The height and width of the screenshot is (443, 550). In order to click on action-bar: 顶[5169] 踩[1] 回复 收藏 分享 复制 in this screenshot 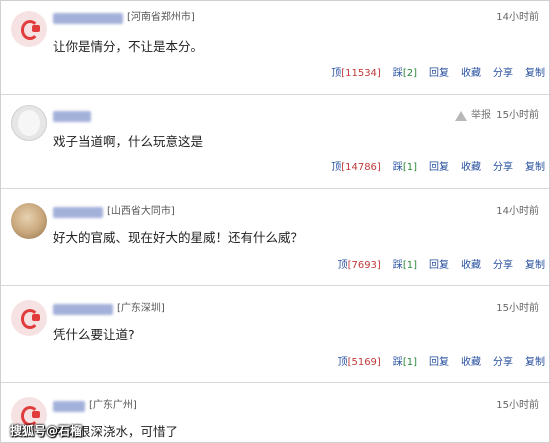, I will do `click(435, 363)`.